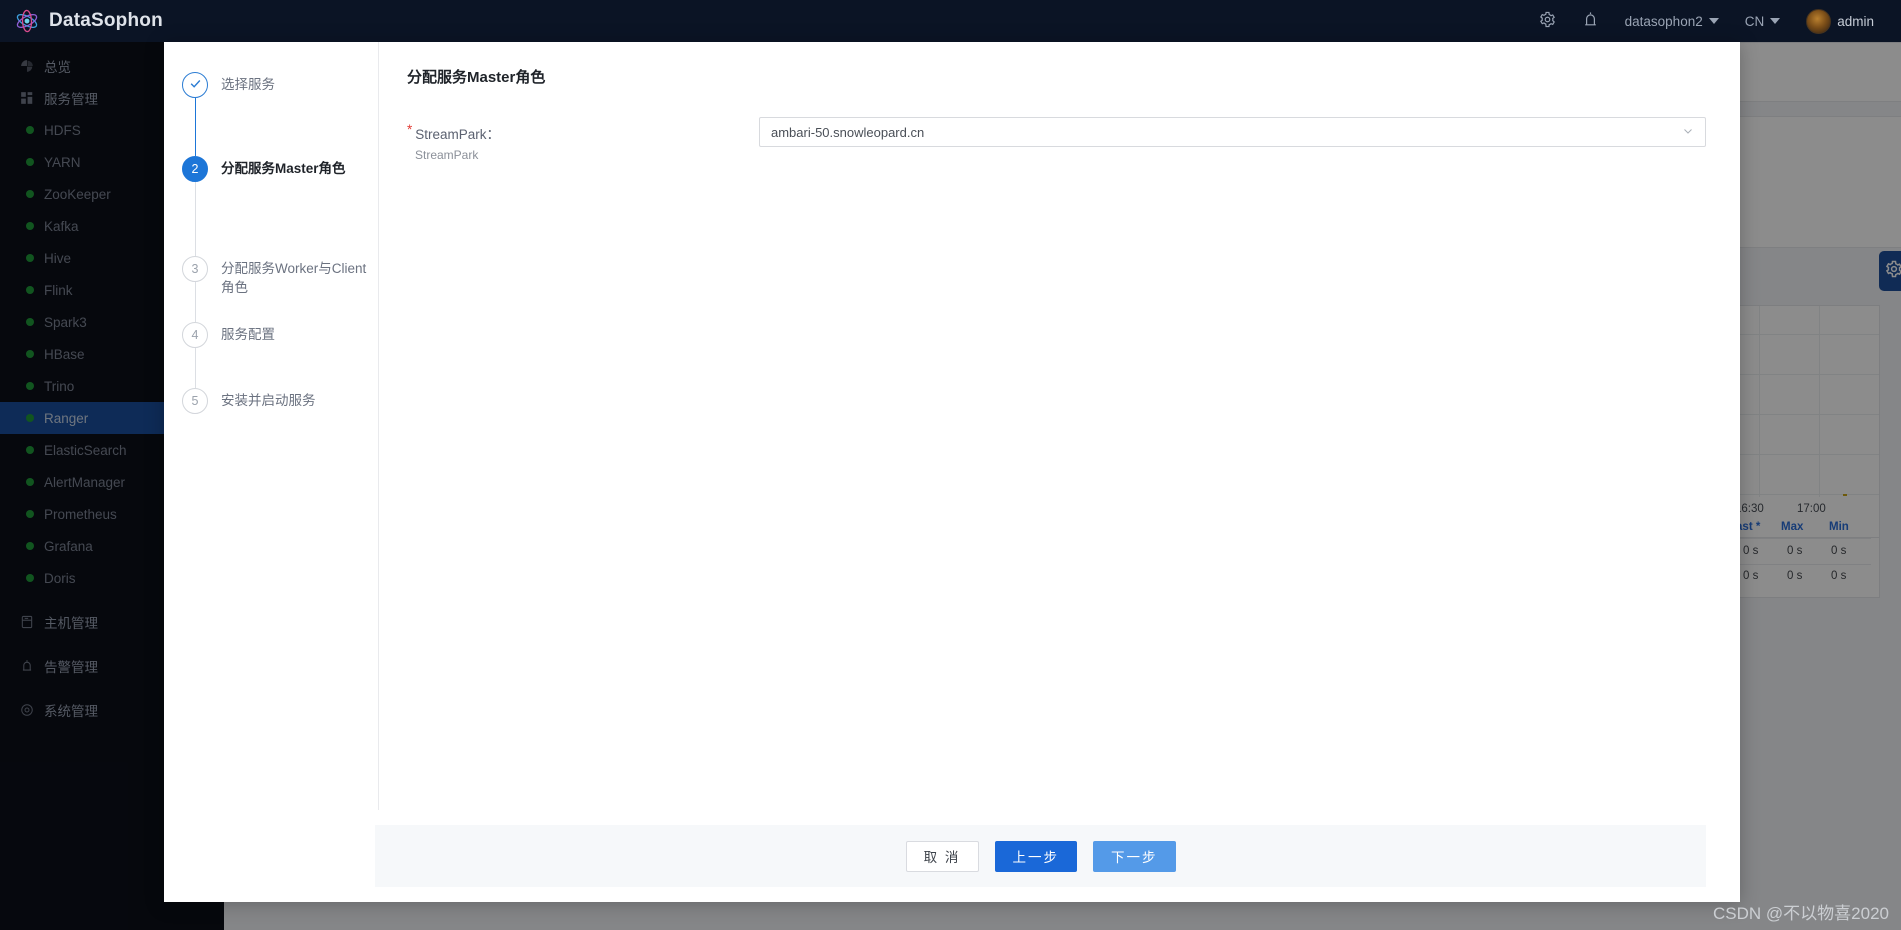 Image resolution: width=1901 pixels, height=930 pixels. I want to click on wizard-step-1: 选择服务, so click(280, 114).